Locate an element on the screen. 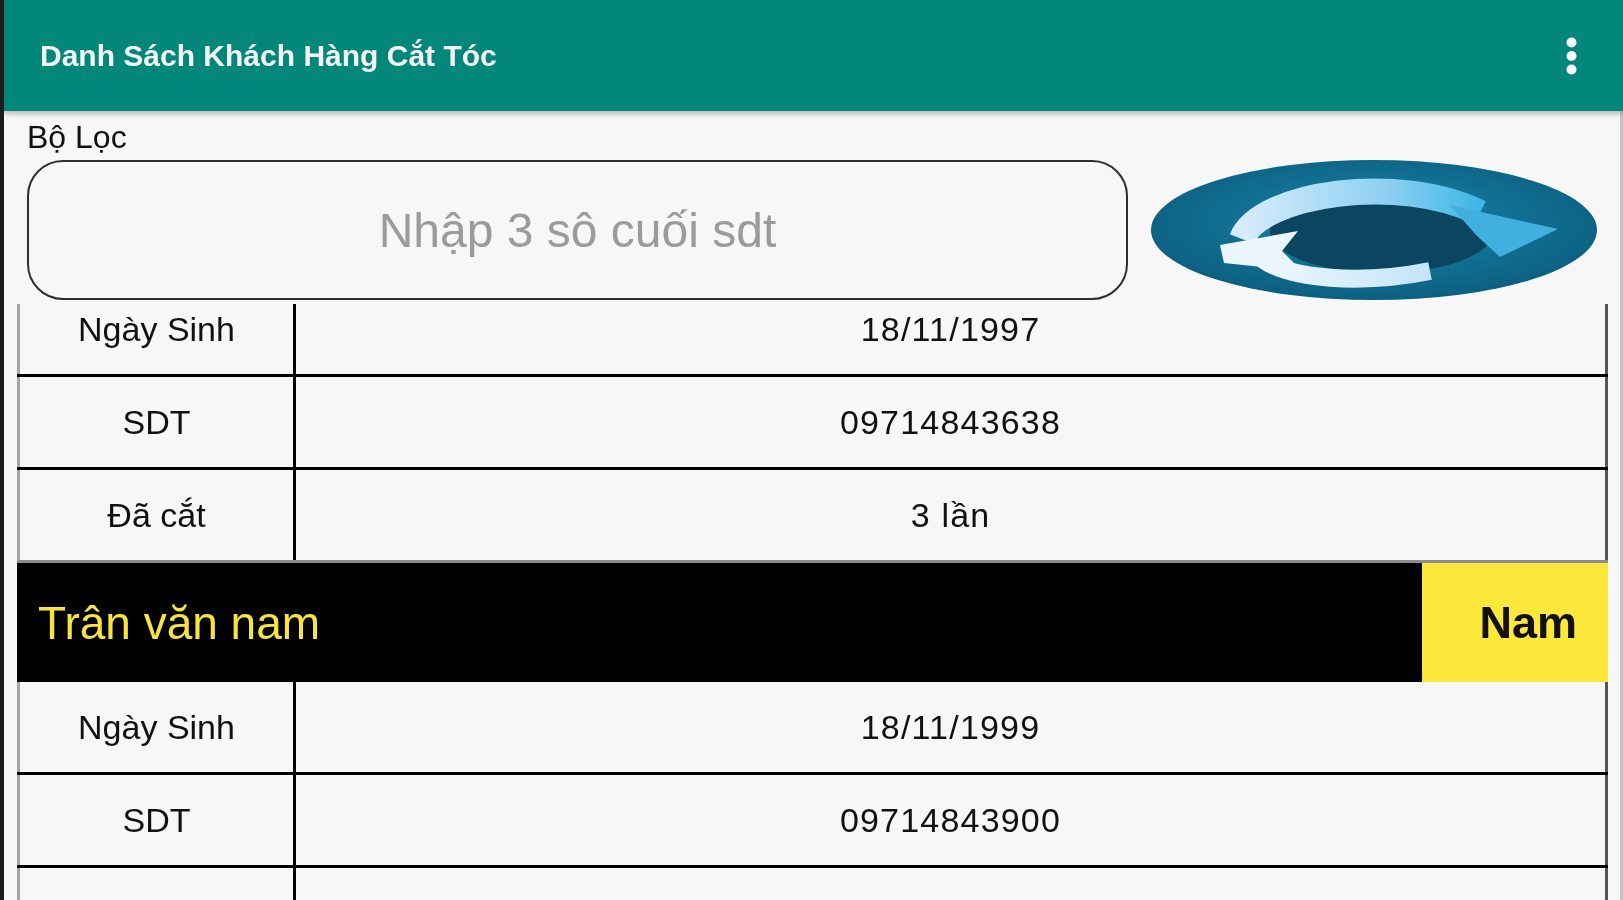 This screenshot has width=1623, height=900. customer-name: Trân văn nam is located at coordinates (179, 622).